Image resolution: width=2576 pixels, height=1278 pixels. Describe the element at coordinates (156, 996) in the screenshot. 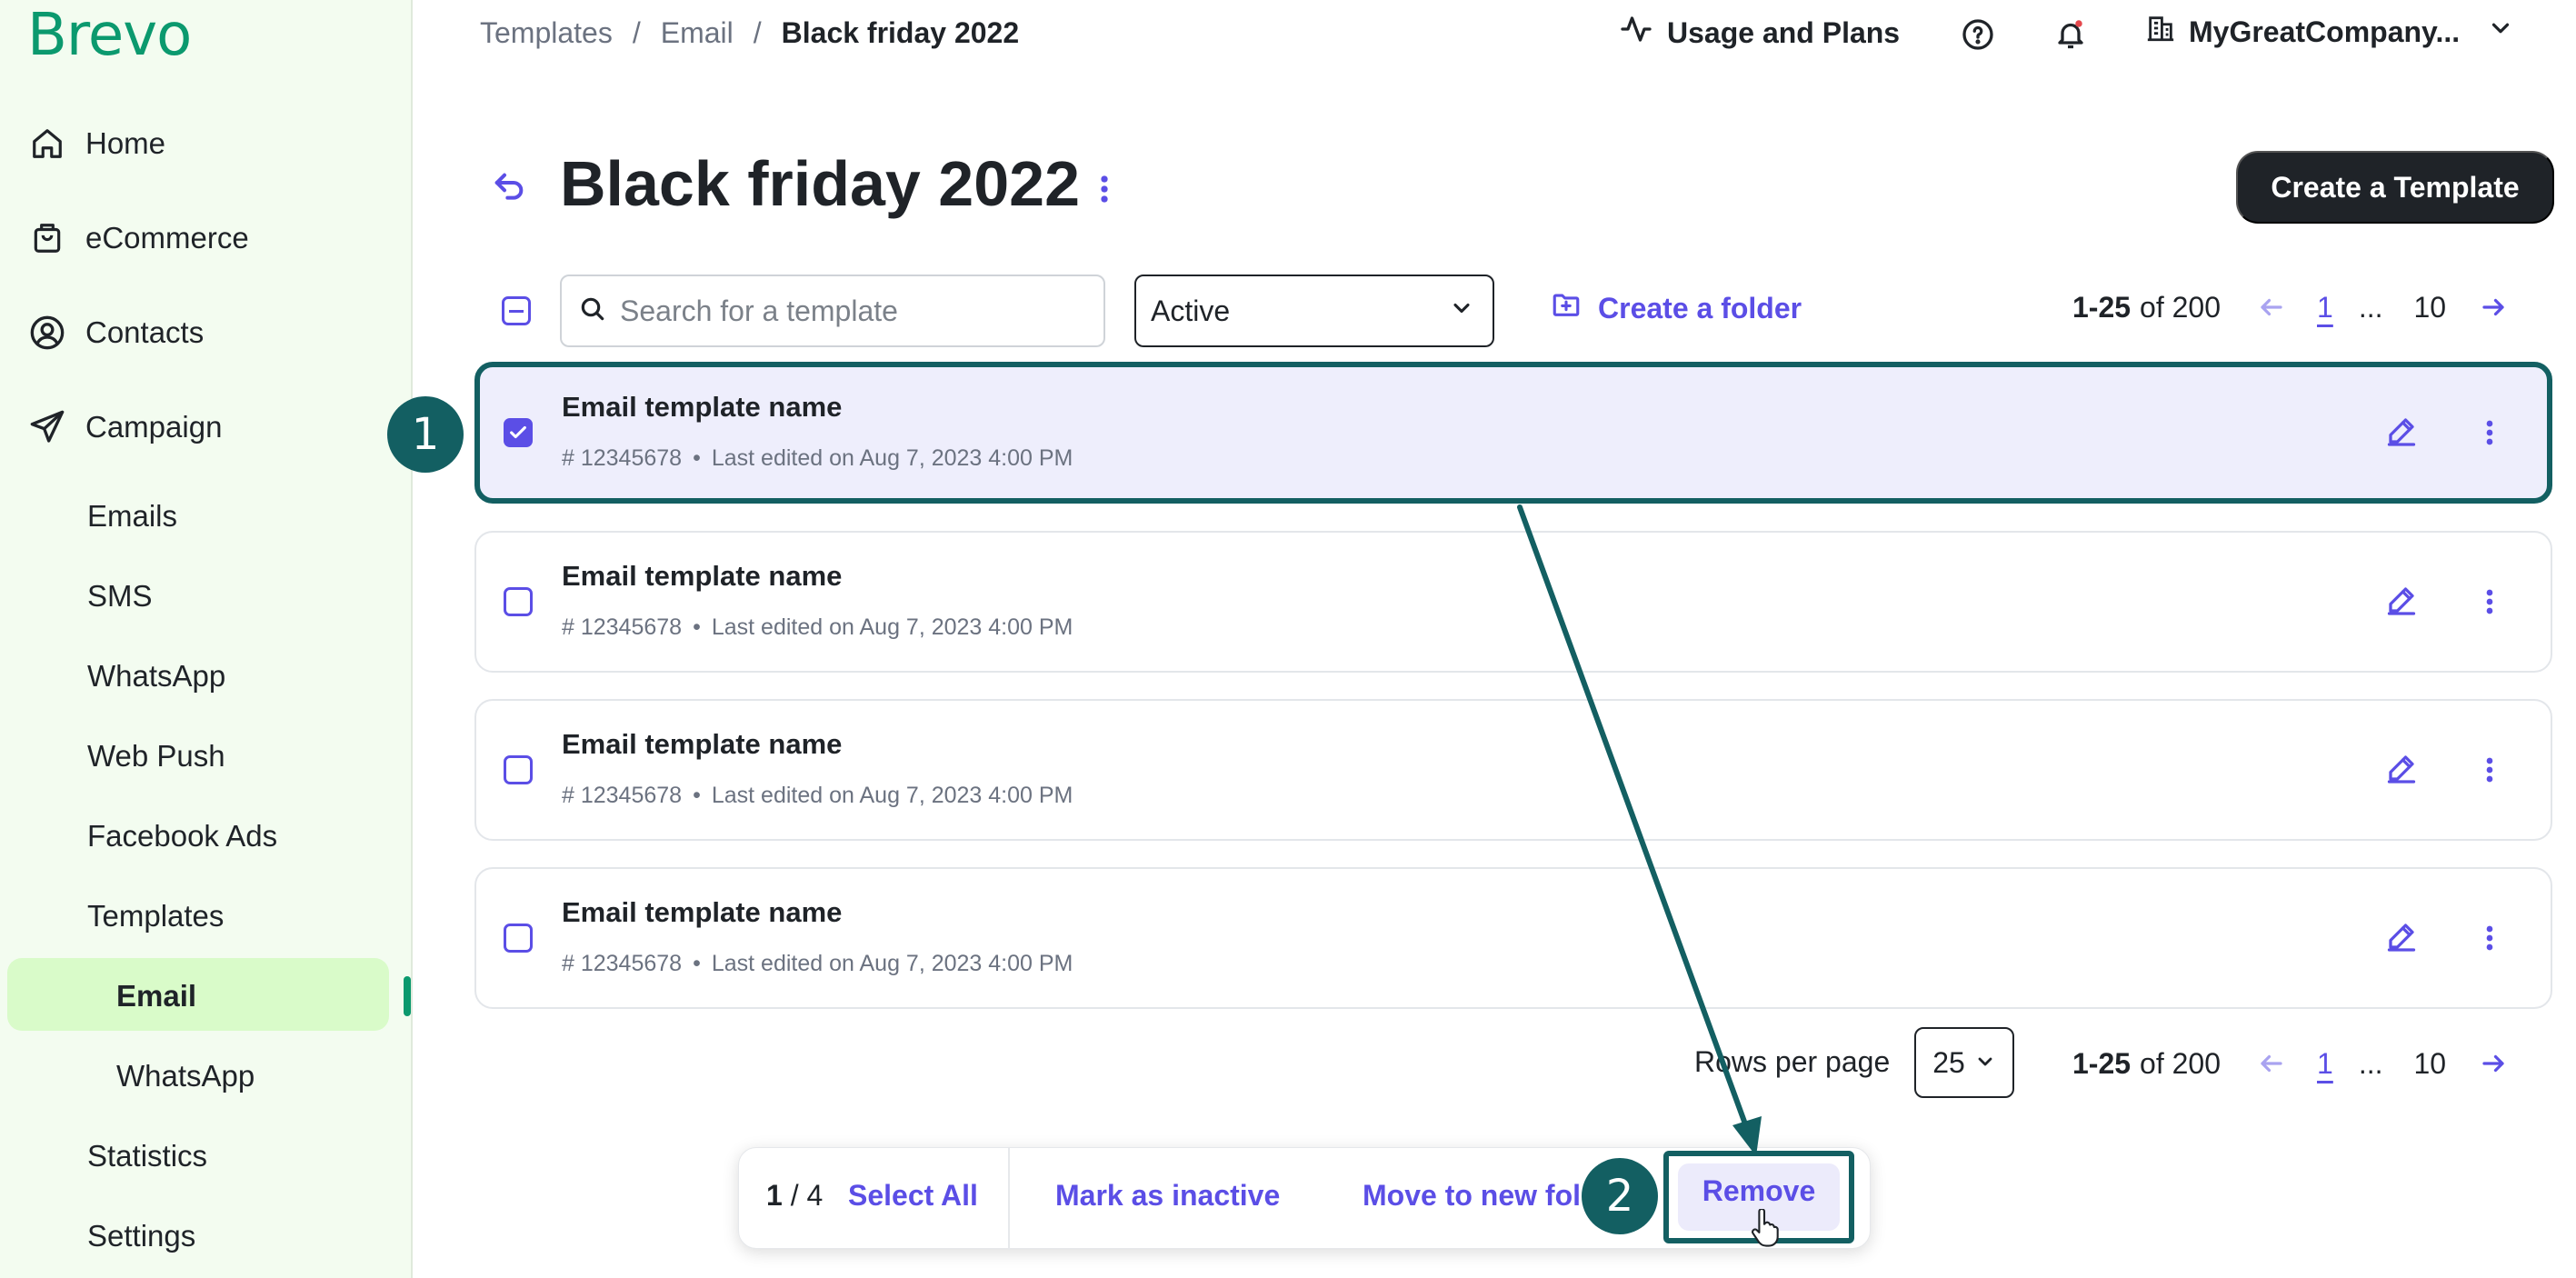

I see `sidebar-item-email-templates: Email` at that location.